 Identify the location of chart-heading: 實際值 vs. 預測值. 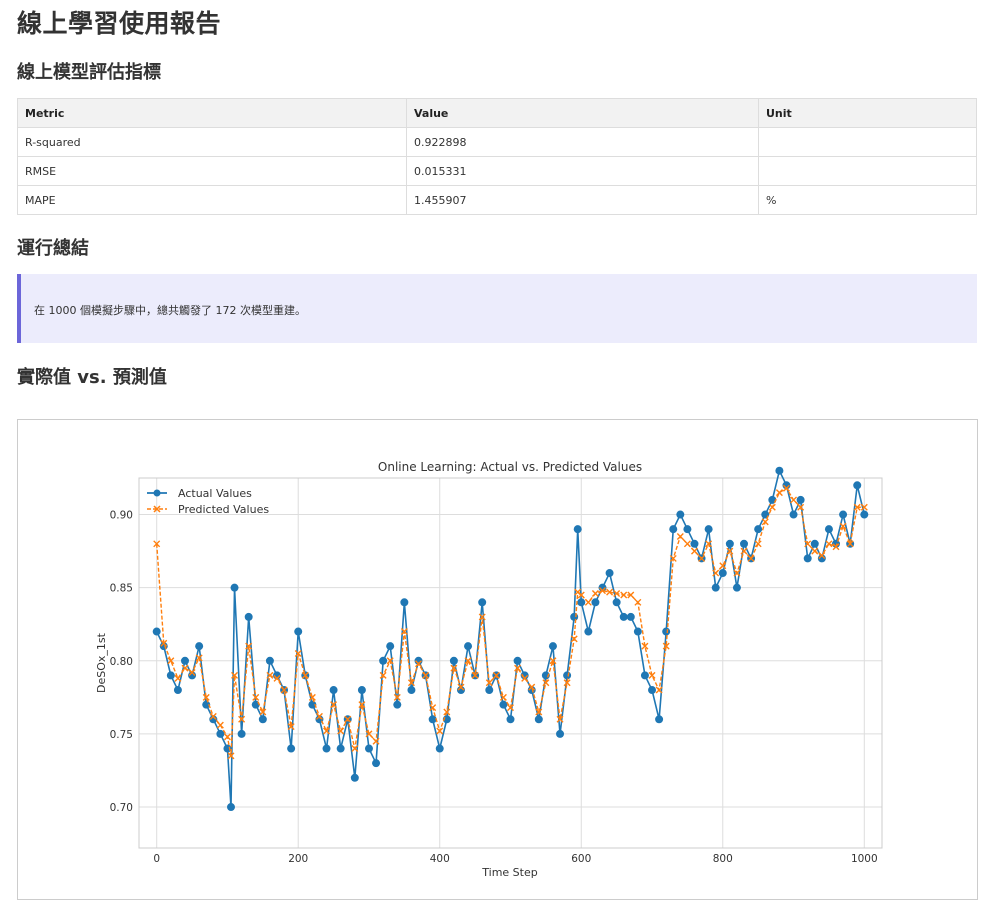
(92, 377).